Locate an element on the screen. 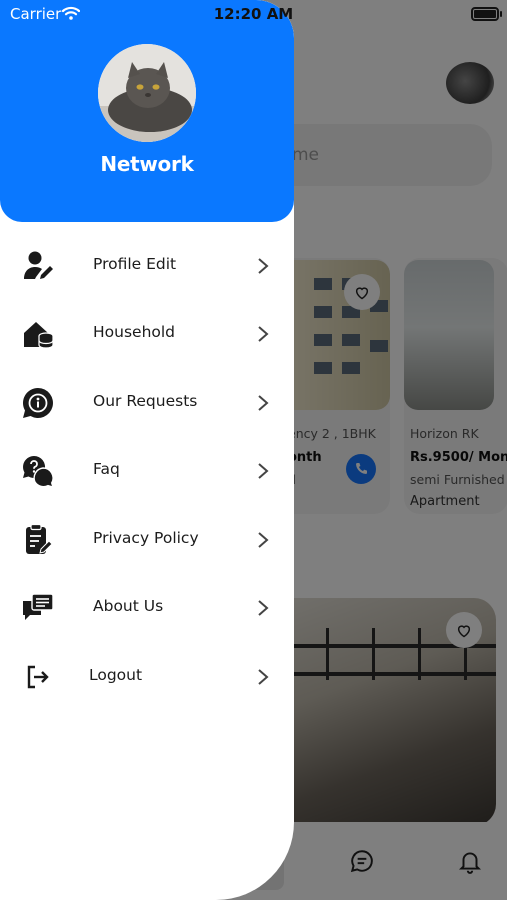 The width and height of the screenshot is (507, 900). drawer-header: Network is located at coordinates (147, 111).